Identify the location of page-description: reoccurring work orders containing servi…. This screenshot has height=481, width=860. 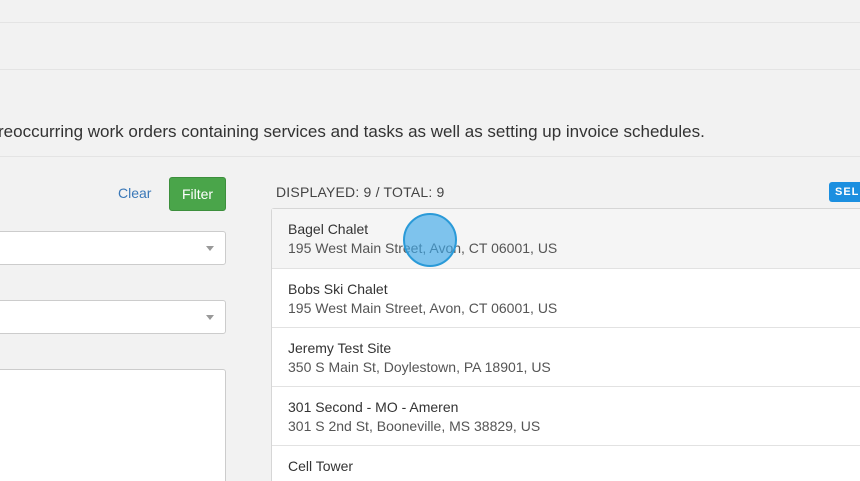
(352, 131).